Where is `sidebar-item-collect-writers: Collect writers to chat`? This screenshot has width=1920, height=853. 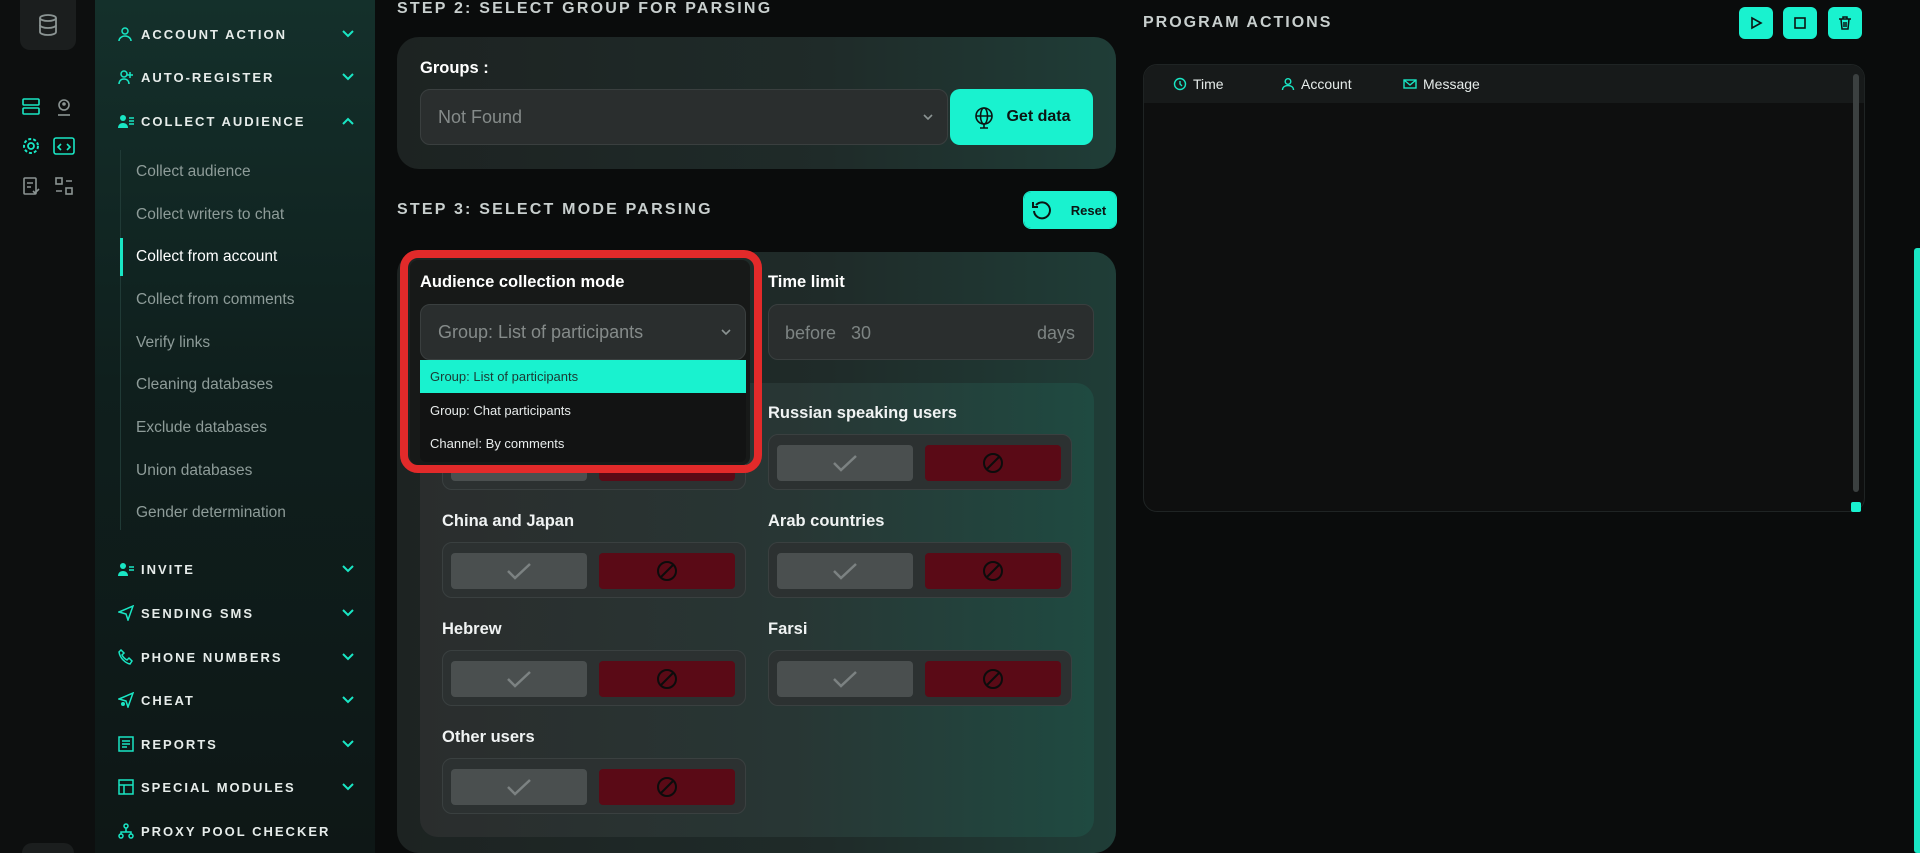 sidebar-item-collect-writers: Collect writers to chat is located at coordinates (251, 215).